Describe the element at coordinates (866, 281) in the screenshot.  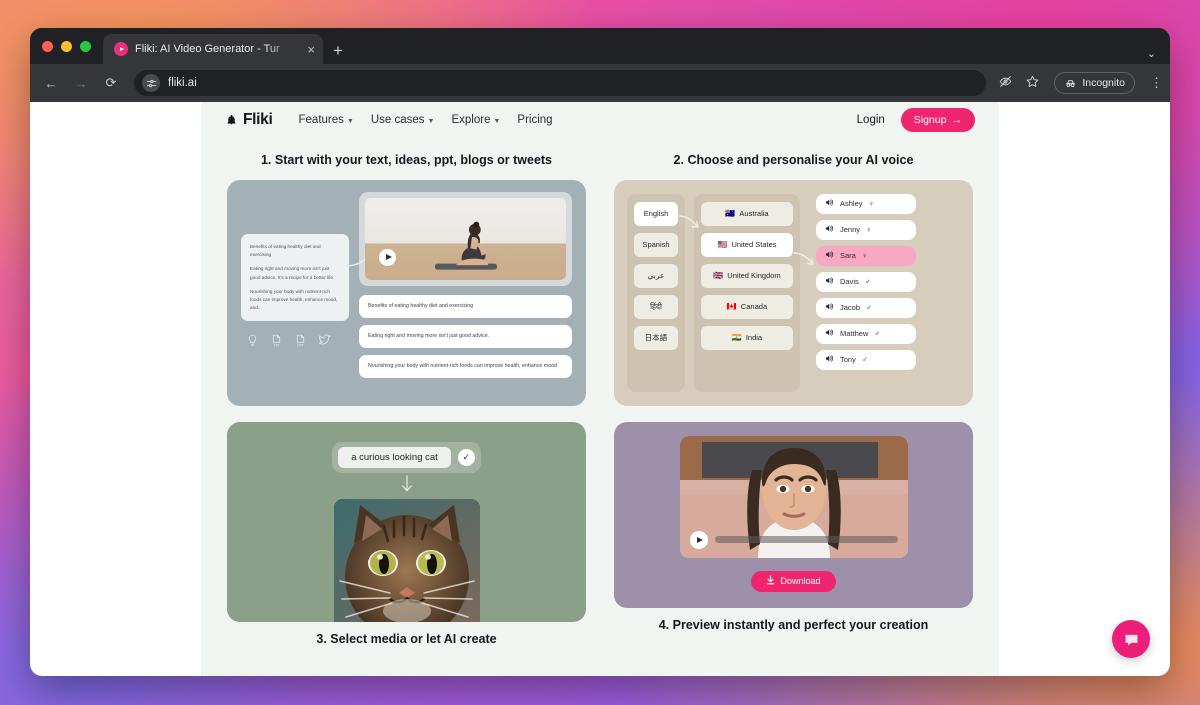
I see `voice-option-davis: Davis ♂` at that location.